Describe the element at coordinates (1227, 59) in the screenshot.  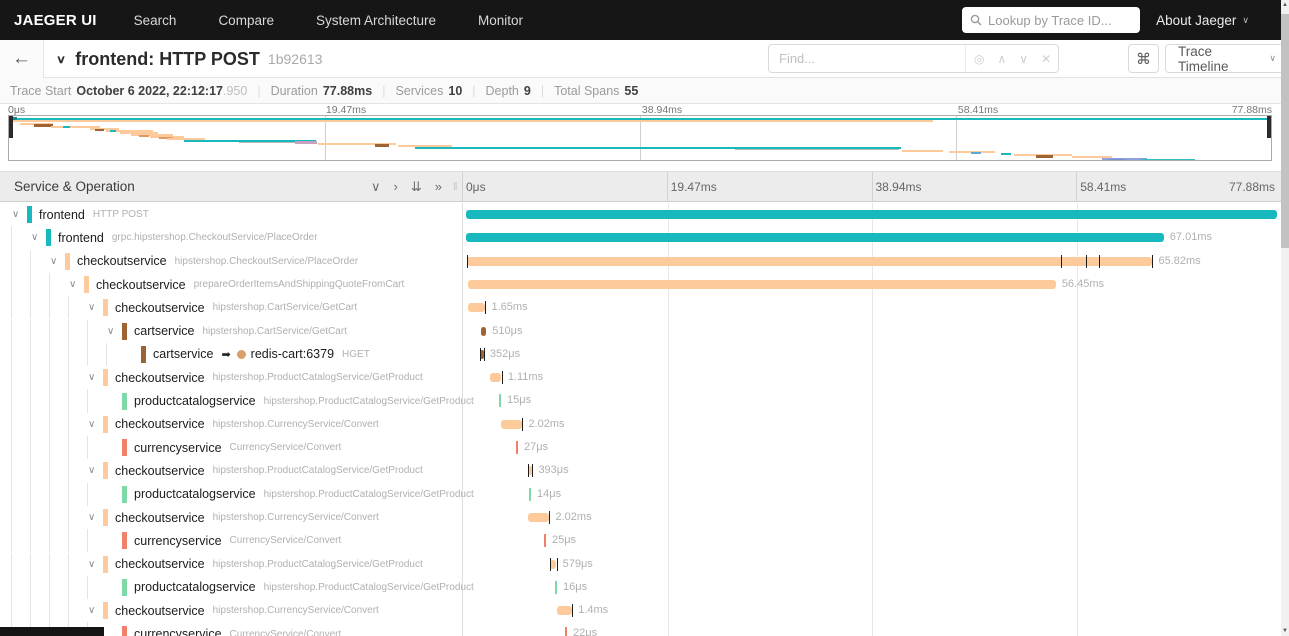
I see `trace-view-selector: Trace Timeline ∨` at that location.